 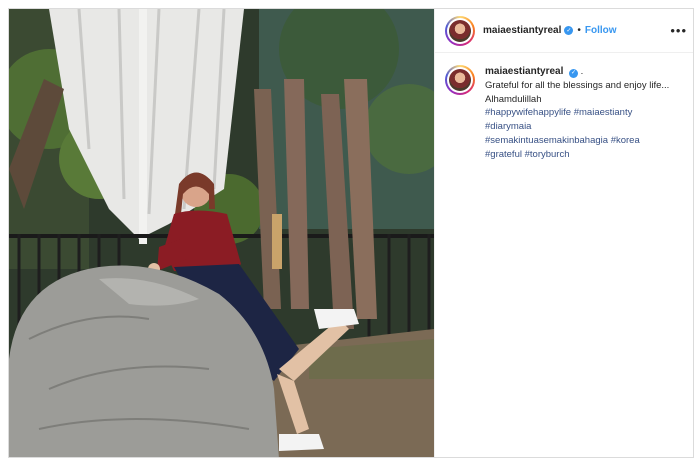 What do you see at coordinates (460, 30) in the screenshot?
I see `avatar` at bounding box center [460, 30].